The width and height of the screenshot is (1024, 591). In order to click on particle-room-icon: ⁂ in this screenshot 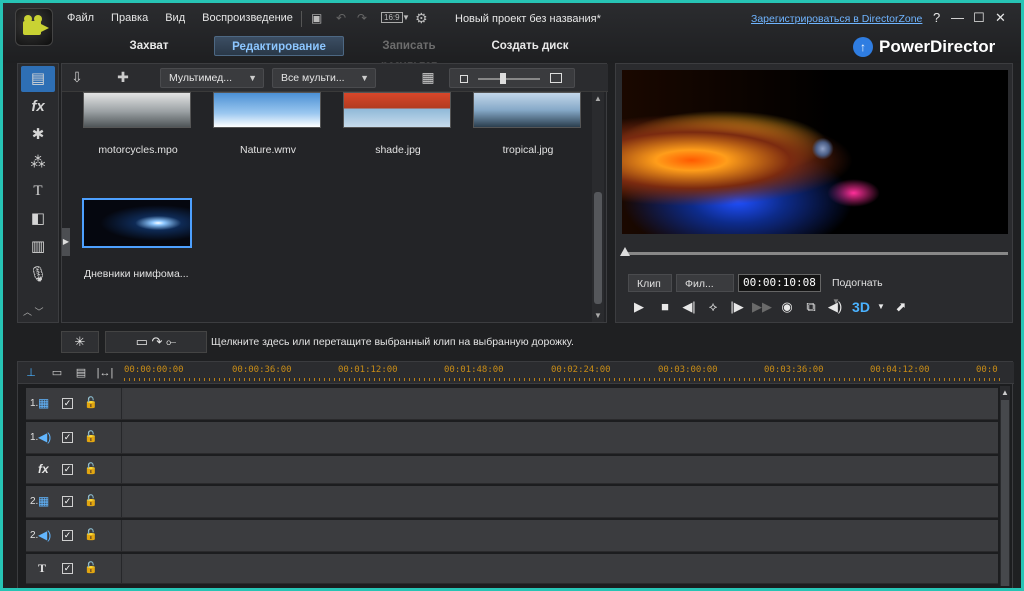, I will do `click(38, 163)`.